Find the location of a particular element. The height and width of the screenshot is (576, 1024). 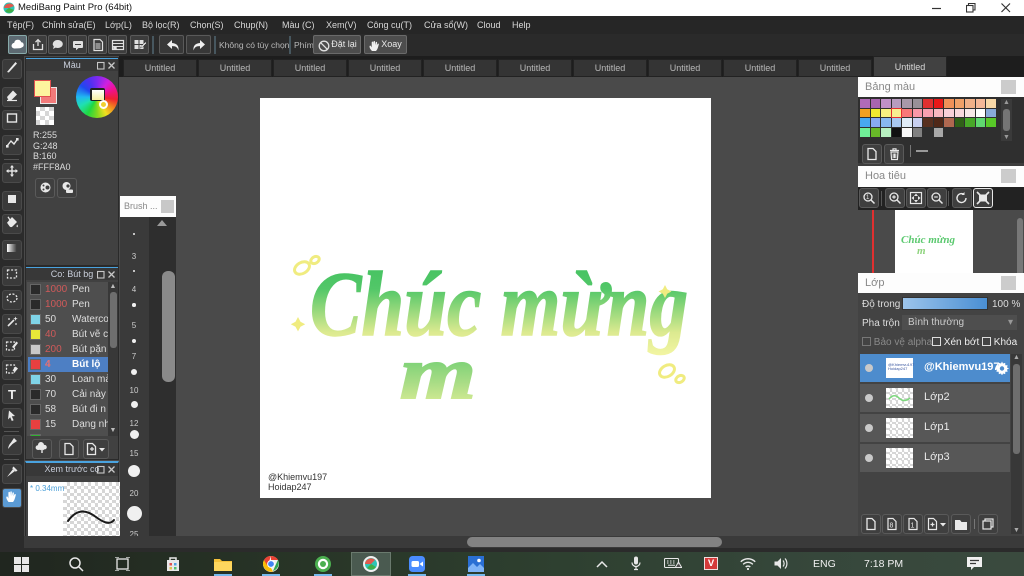

svg-text: Hoidap247 is located at coordinates (290, 487).